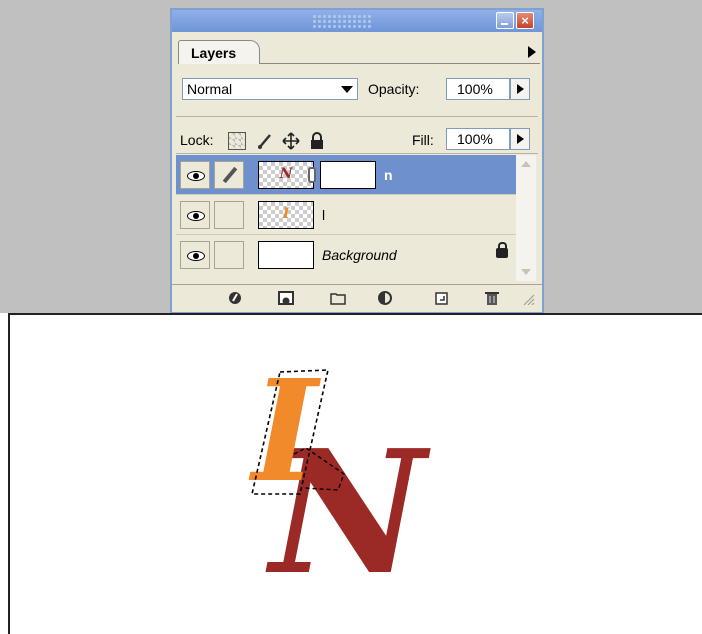  What do you see at coordinates (342, 21) in the screenshot?
I see `title-grip` at bounding box center [342, 21].